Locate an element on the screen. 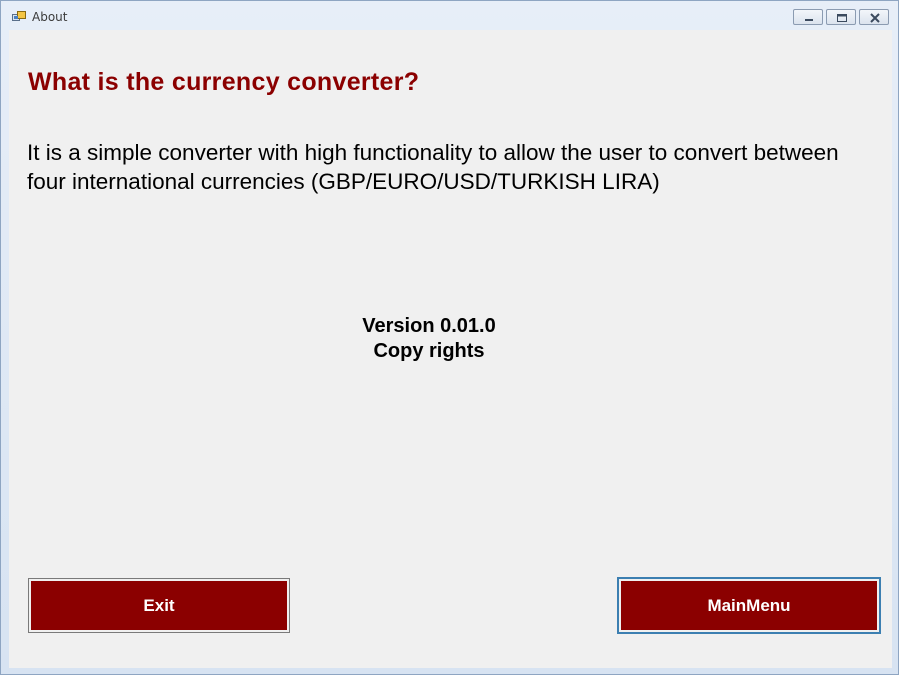 Image resolution: width=899 pixels, height=675 pixels. maximize-button is located at coordinates (841, 17).